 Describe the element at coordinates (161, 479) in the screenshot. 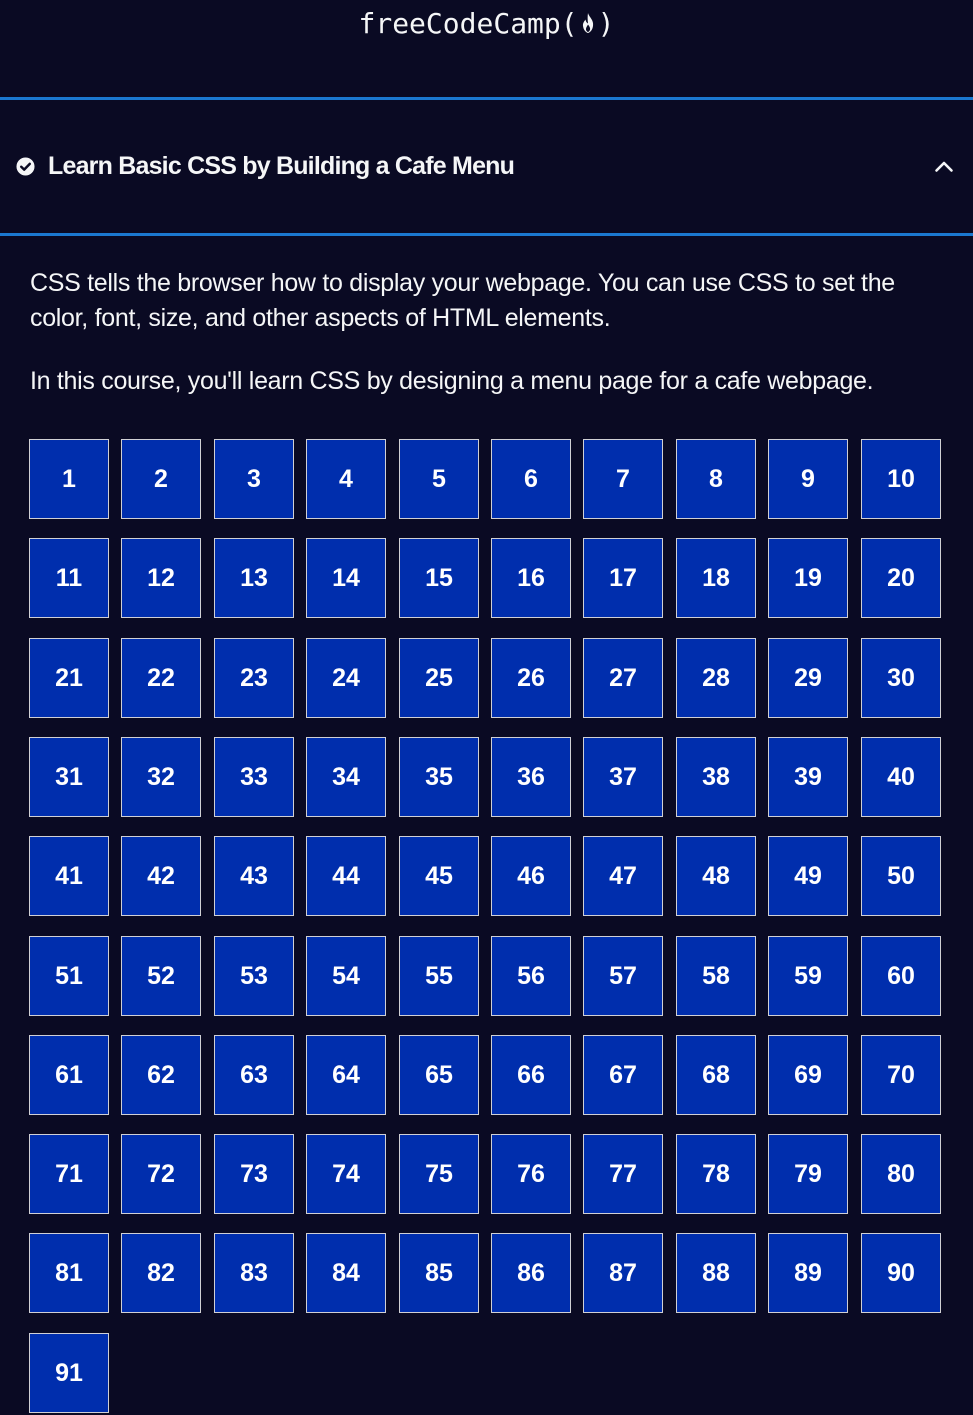

I see `step-button-2: 2` at that location.